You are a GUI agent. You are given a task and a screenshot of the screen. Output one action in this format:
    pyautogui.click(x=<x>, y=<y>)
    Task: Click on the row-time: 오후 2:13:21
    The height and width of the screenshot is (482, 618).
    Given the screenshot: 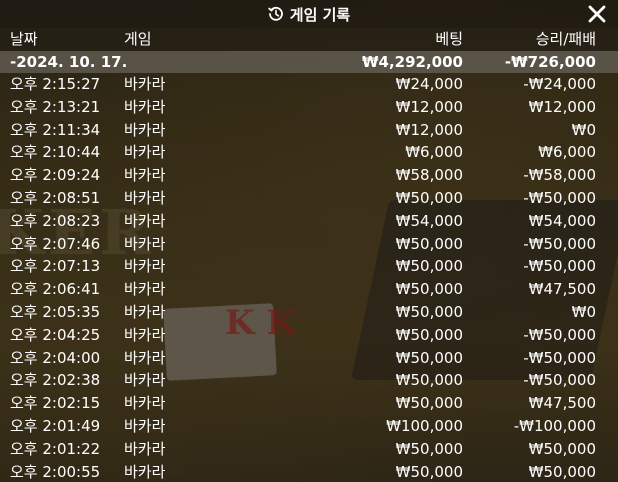 What is the action you would take?
    pyautogui.click(x=55, y=106)
    